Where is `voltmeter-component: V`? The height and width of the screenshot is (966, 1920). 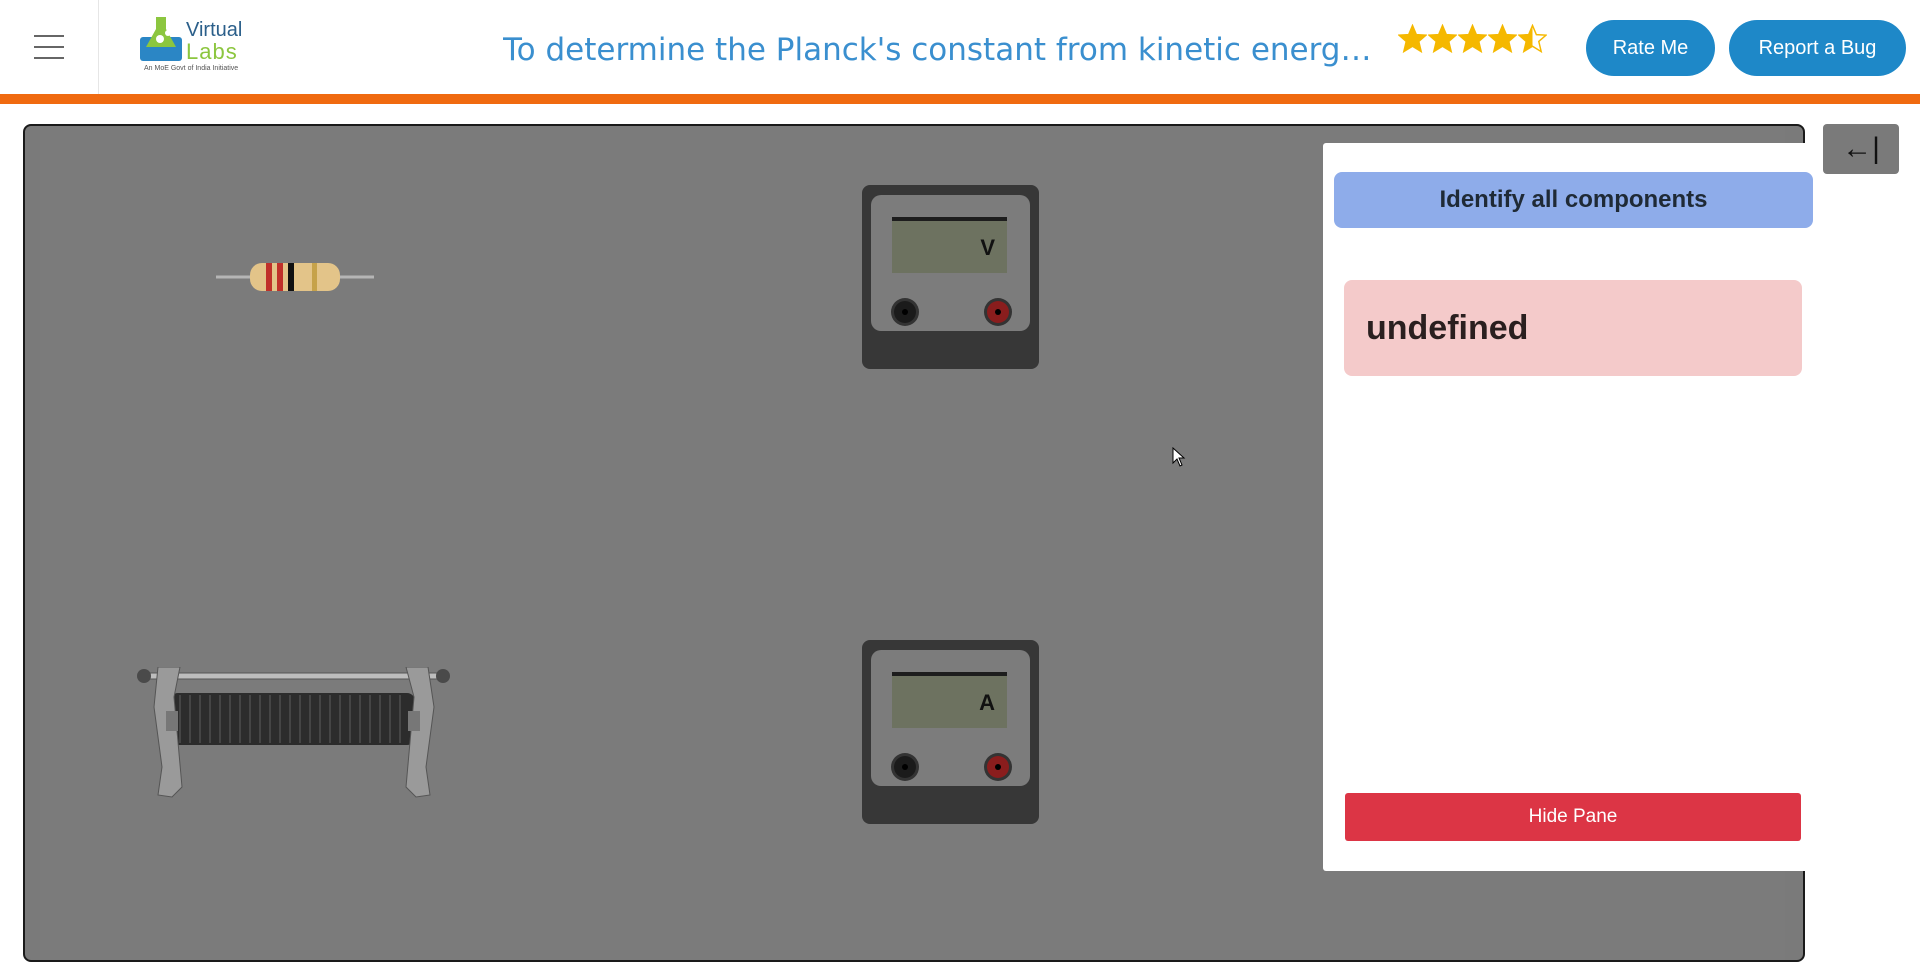
voltmeter-component: V is located at coordinates (950, 277).